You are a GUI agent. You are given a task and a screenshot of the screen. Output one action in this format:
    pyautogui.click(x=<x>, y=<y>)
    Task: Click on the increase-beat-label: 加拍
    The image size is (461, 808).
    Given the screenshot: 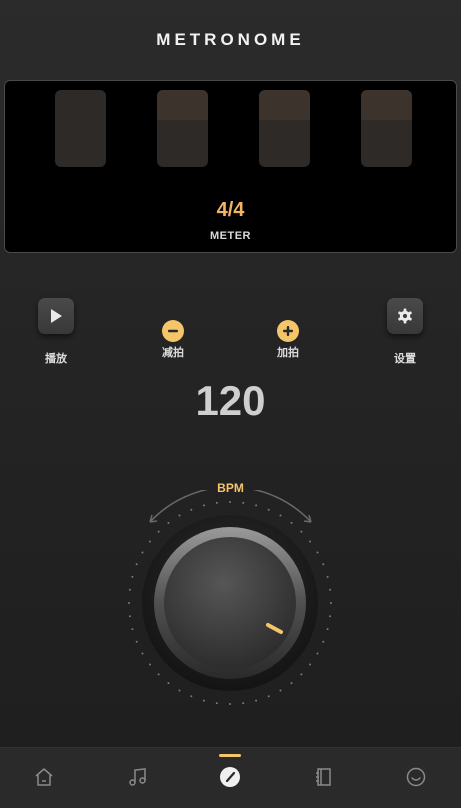 What is the action you would take?
    pyautogui.click(x=288, y=353)
    